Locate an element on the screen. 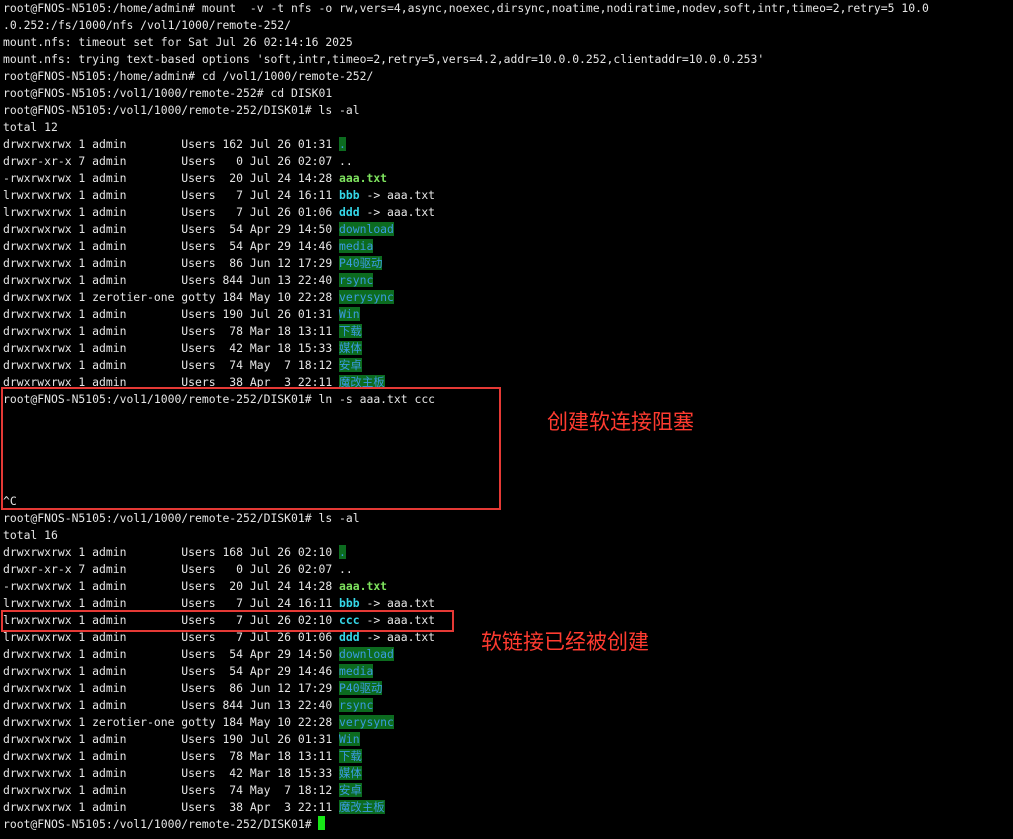 This screenshot has height=839, width=1013. total-line: total 16 is located at coordinates (30, 535).